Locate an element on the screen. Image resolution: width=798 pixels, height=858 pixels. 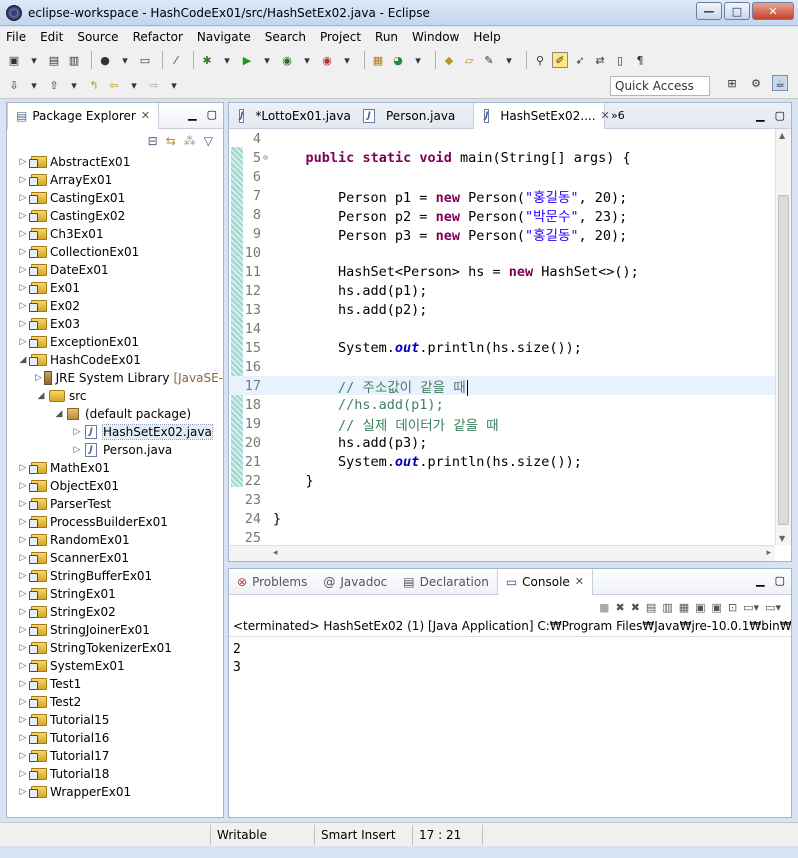
menu-window: Window is located at coordinates (435, 37).